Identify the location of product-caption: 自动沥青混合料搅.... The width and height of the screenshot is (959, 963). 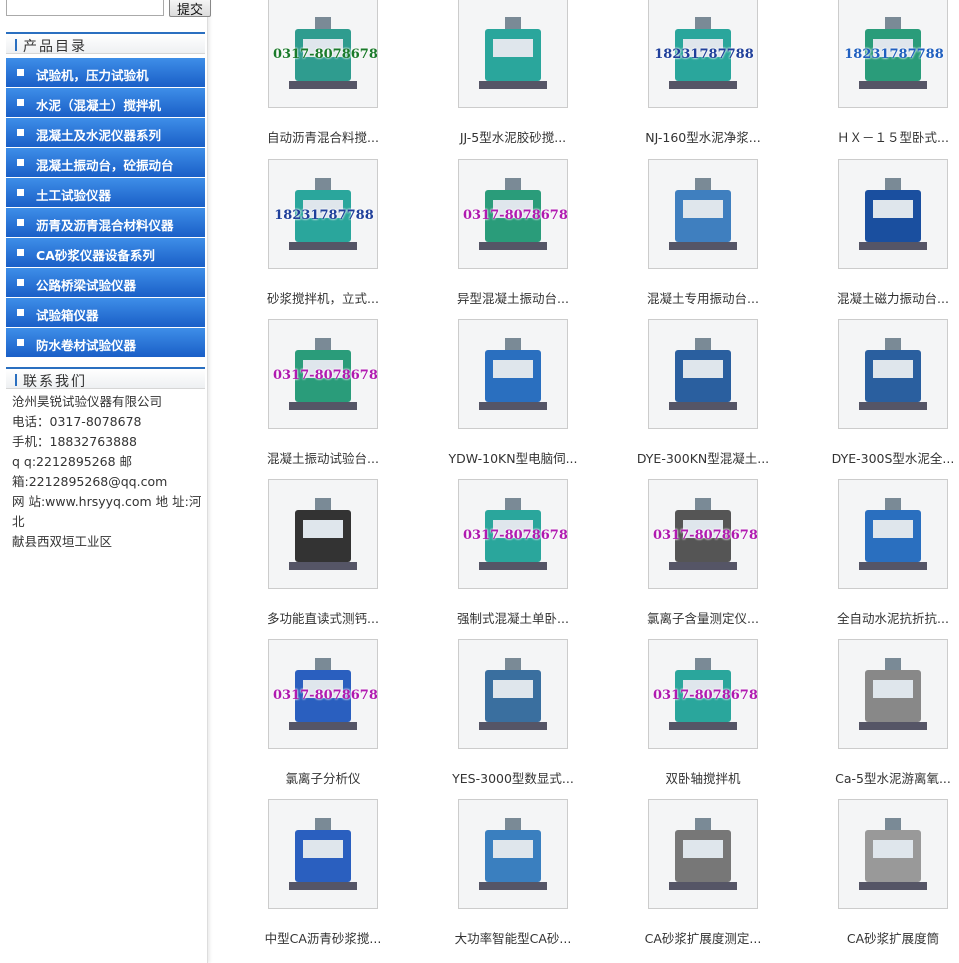
(323, 136).